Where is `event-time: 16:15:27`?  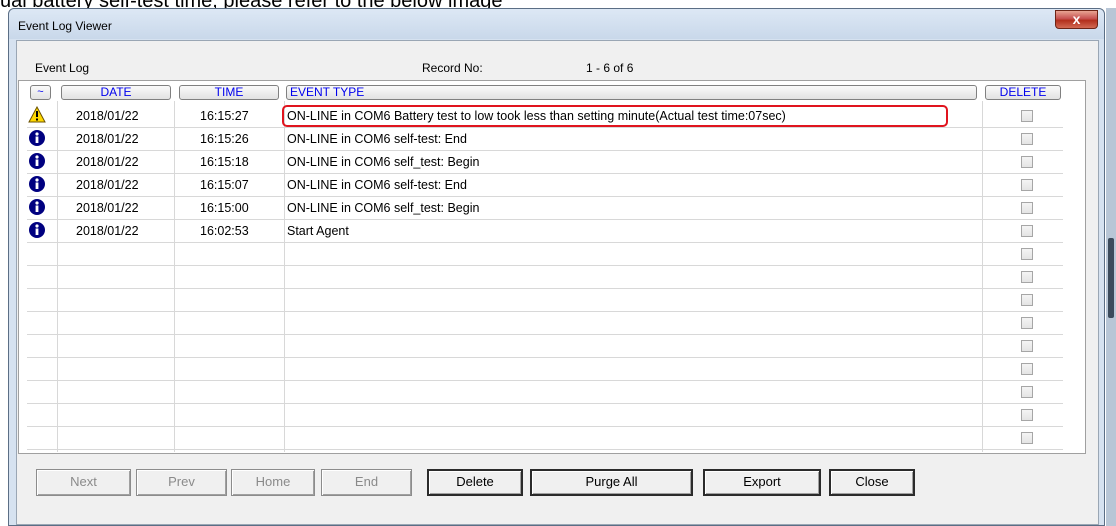
event-time: 16:15:27 is located at coordinates (224, 116).